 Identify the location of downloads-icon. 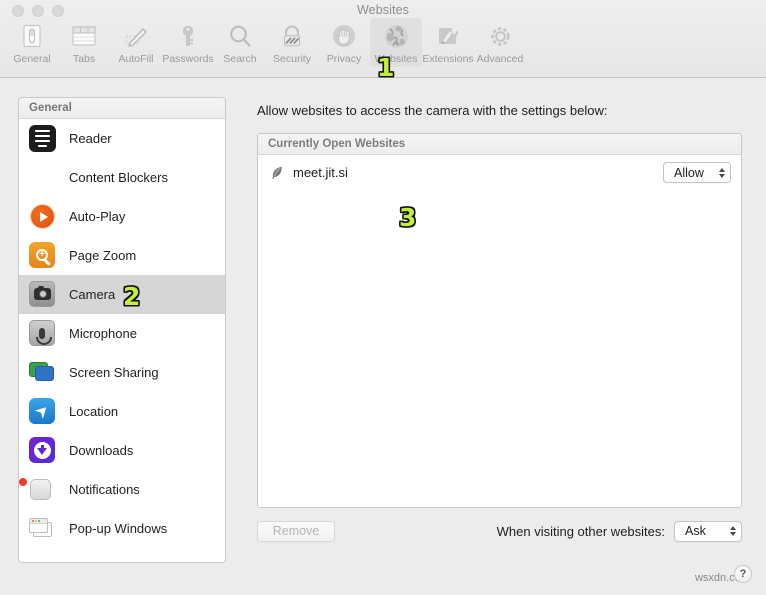
(42, 450).